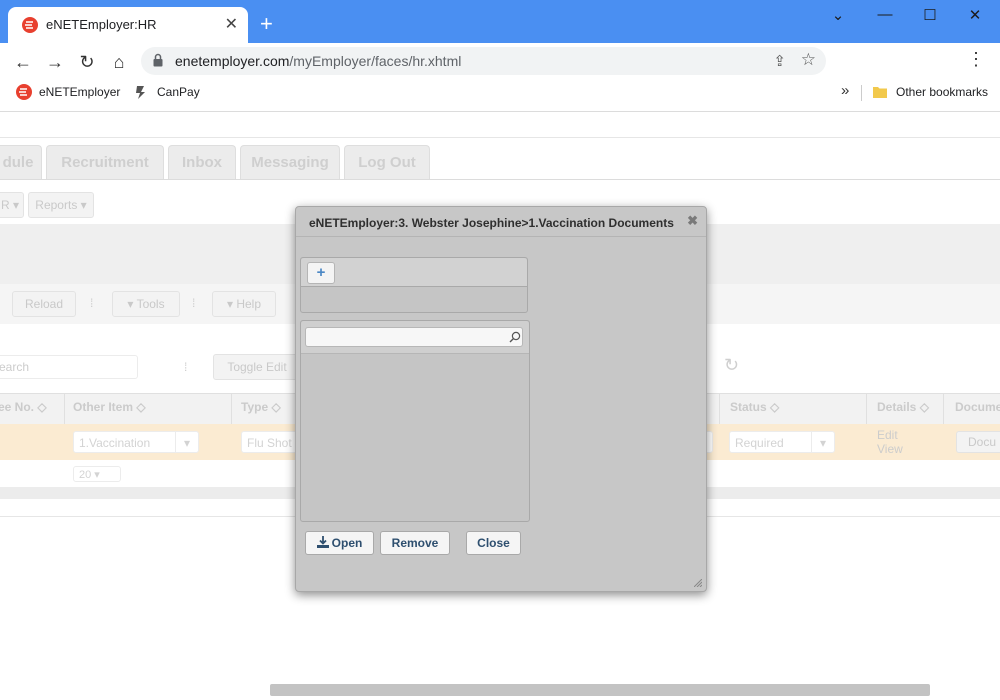 The height and width of the screenshot is (700, 1000). I want to click on chevron-down-icon: ⌄, so click(838, 15).